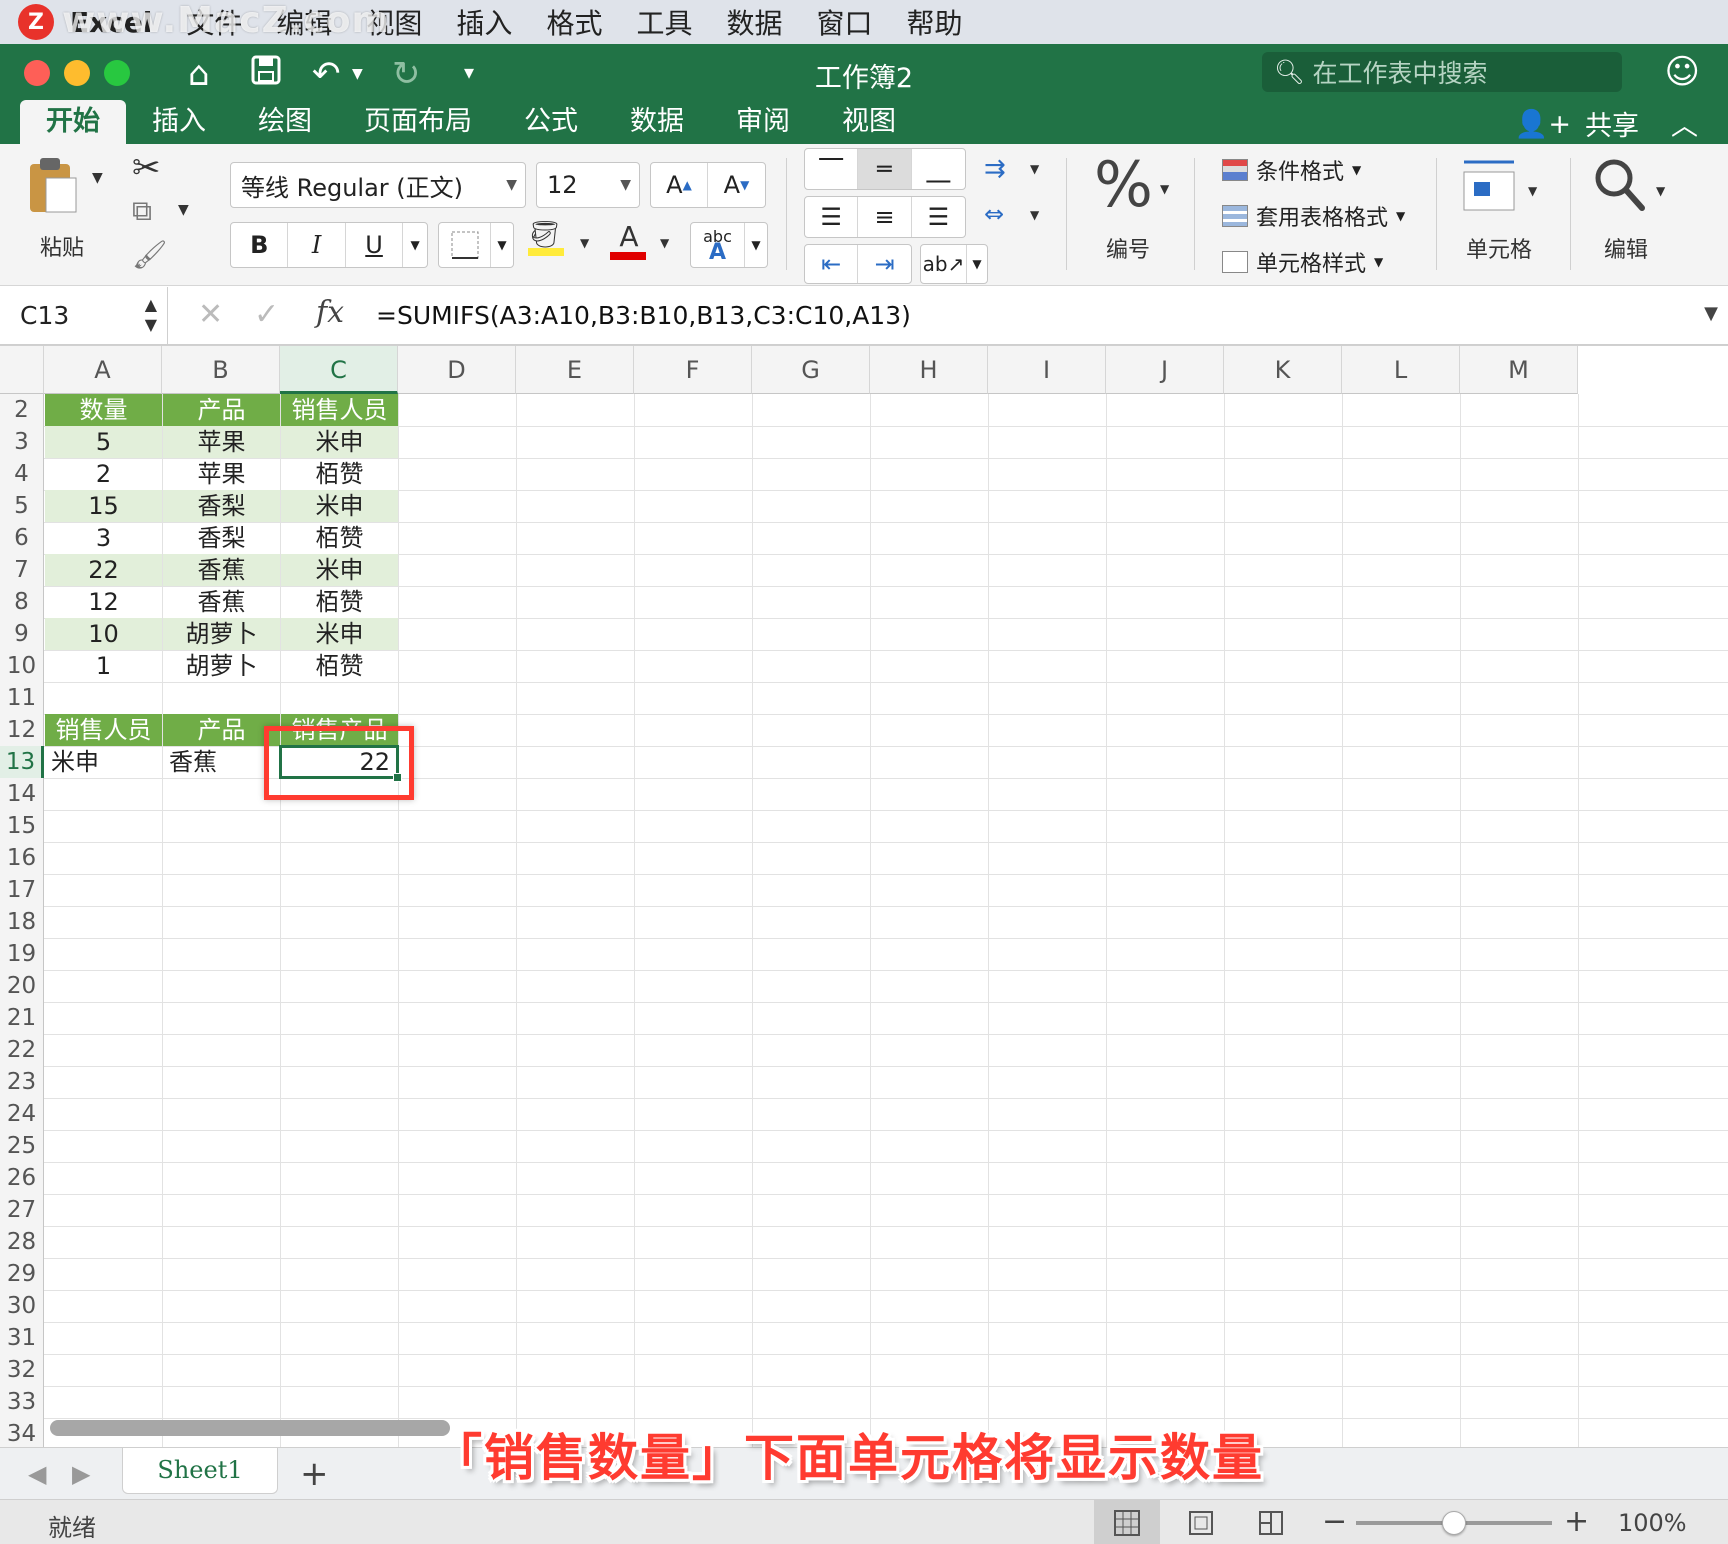 The image size is (1728, 1544). What do you see at coordinates (1164, 189) in the screenshot?
I see `number-dropdown-icon: ▼` at bounding box center [1164, 189].